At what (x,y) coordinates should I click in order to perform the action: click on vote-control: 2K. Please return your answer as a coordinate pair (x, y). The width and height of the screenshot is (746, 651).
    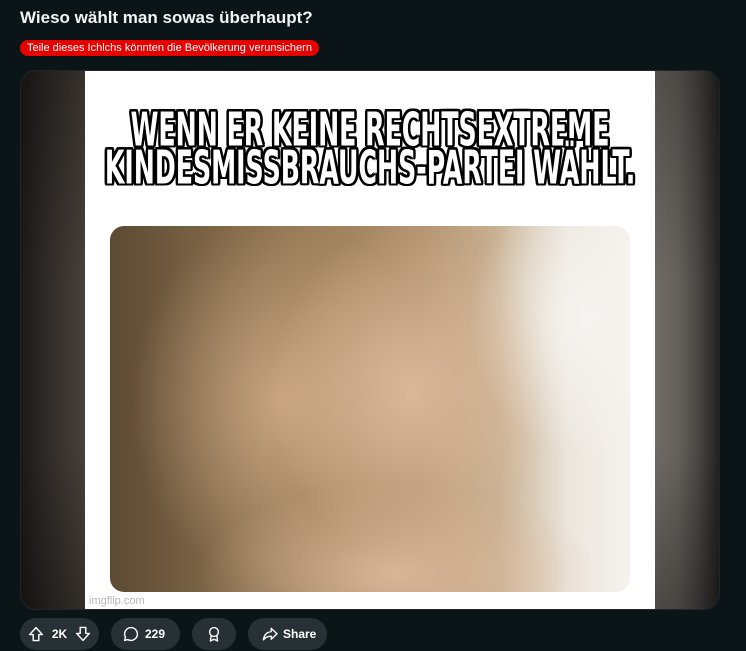
    Looking at the image, I should click on (59, 634).